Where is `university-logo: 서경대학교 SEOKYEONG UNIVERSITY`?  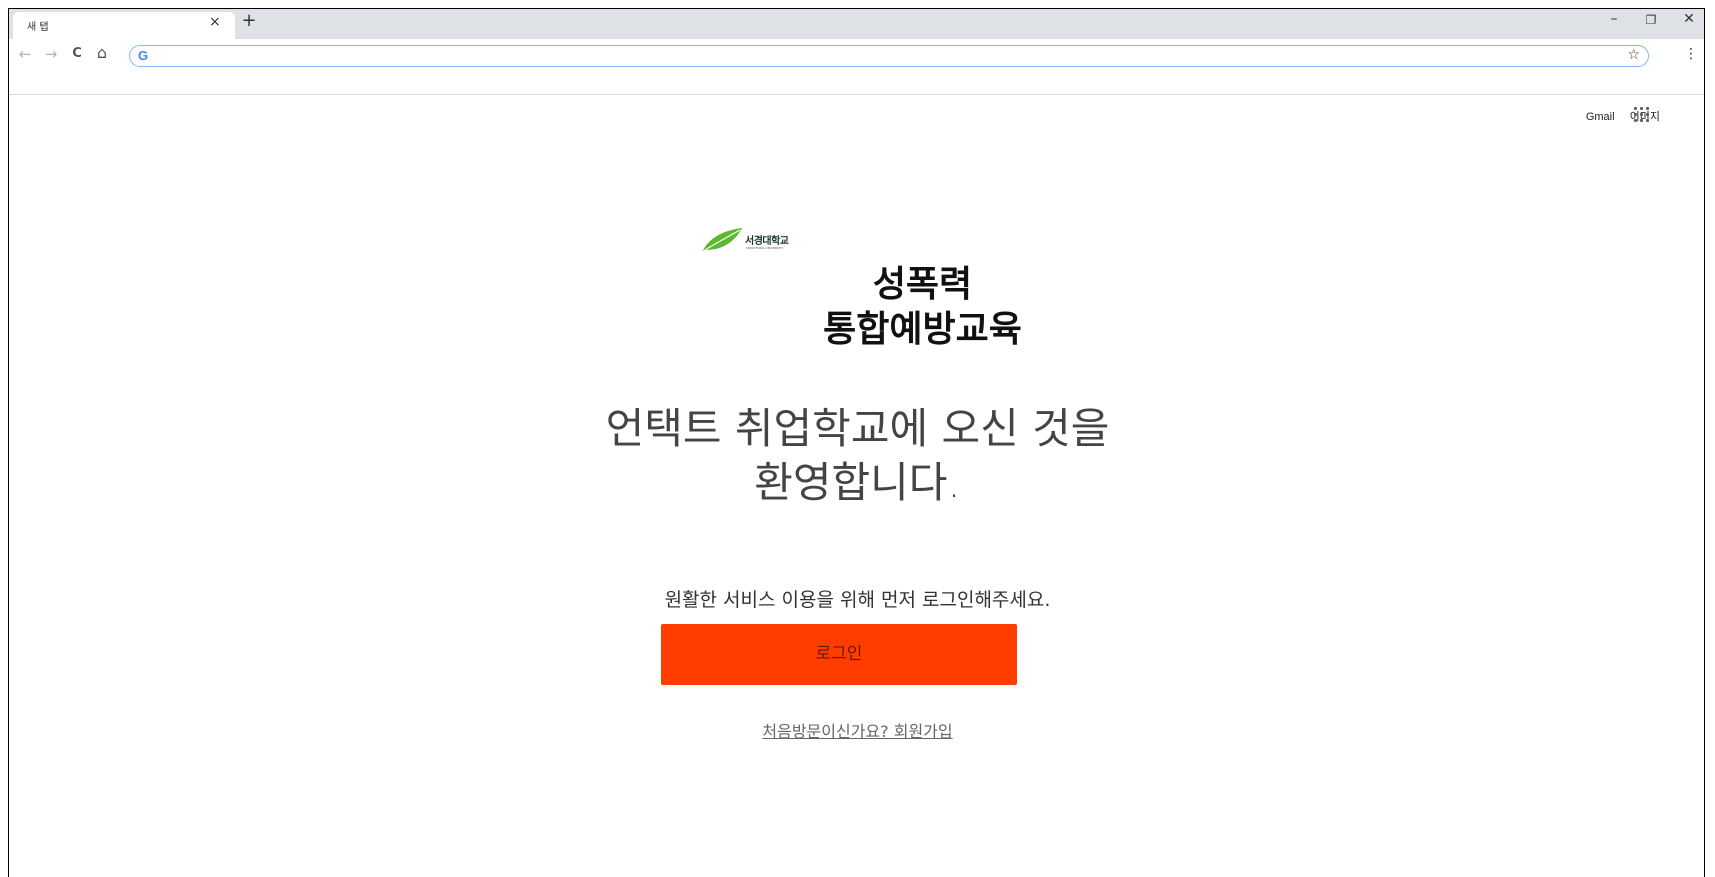
university-logo: 서경대학교 SEOKYEONG UNIVERSITY is located at coordinates (760, 240).